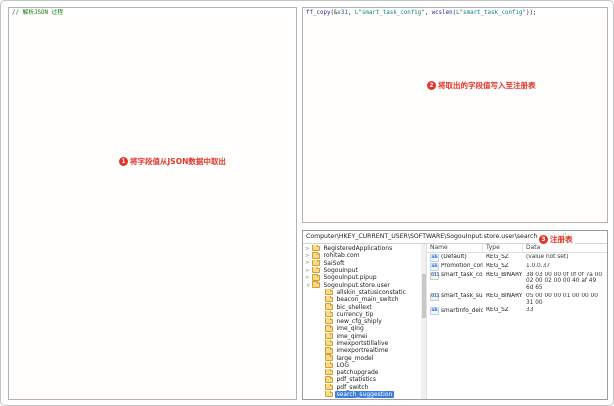 The image size is (614, 406). What do you see at coordinates (352, 387) in the screenshot?
I see `tree-item-label: pdf_switch` at bounding box center [352, 387].